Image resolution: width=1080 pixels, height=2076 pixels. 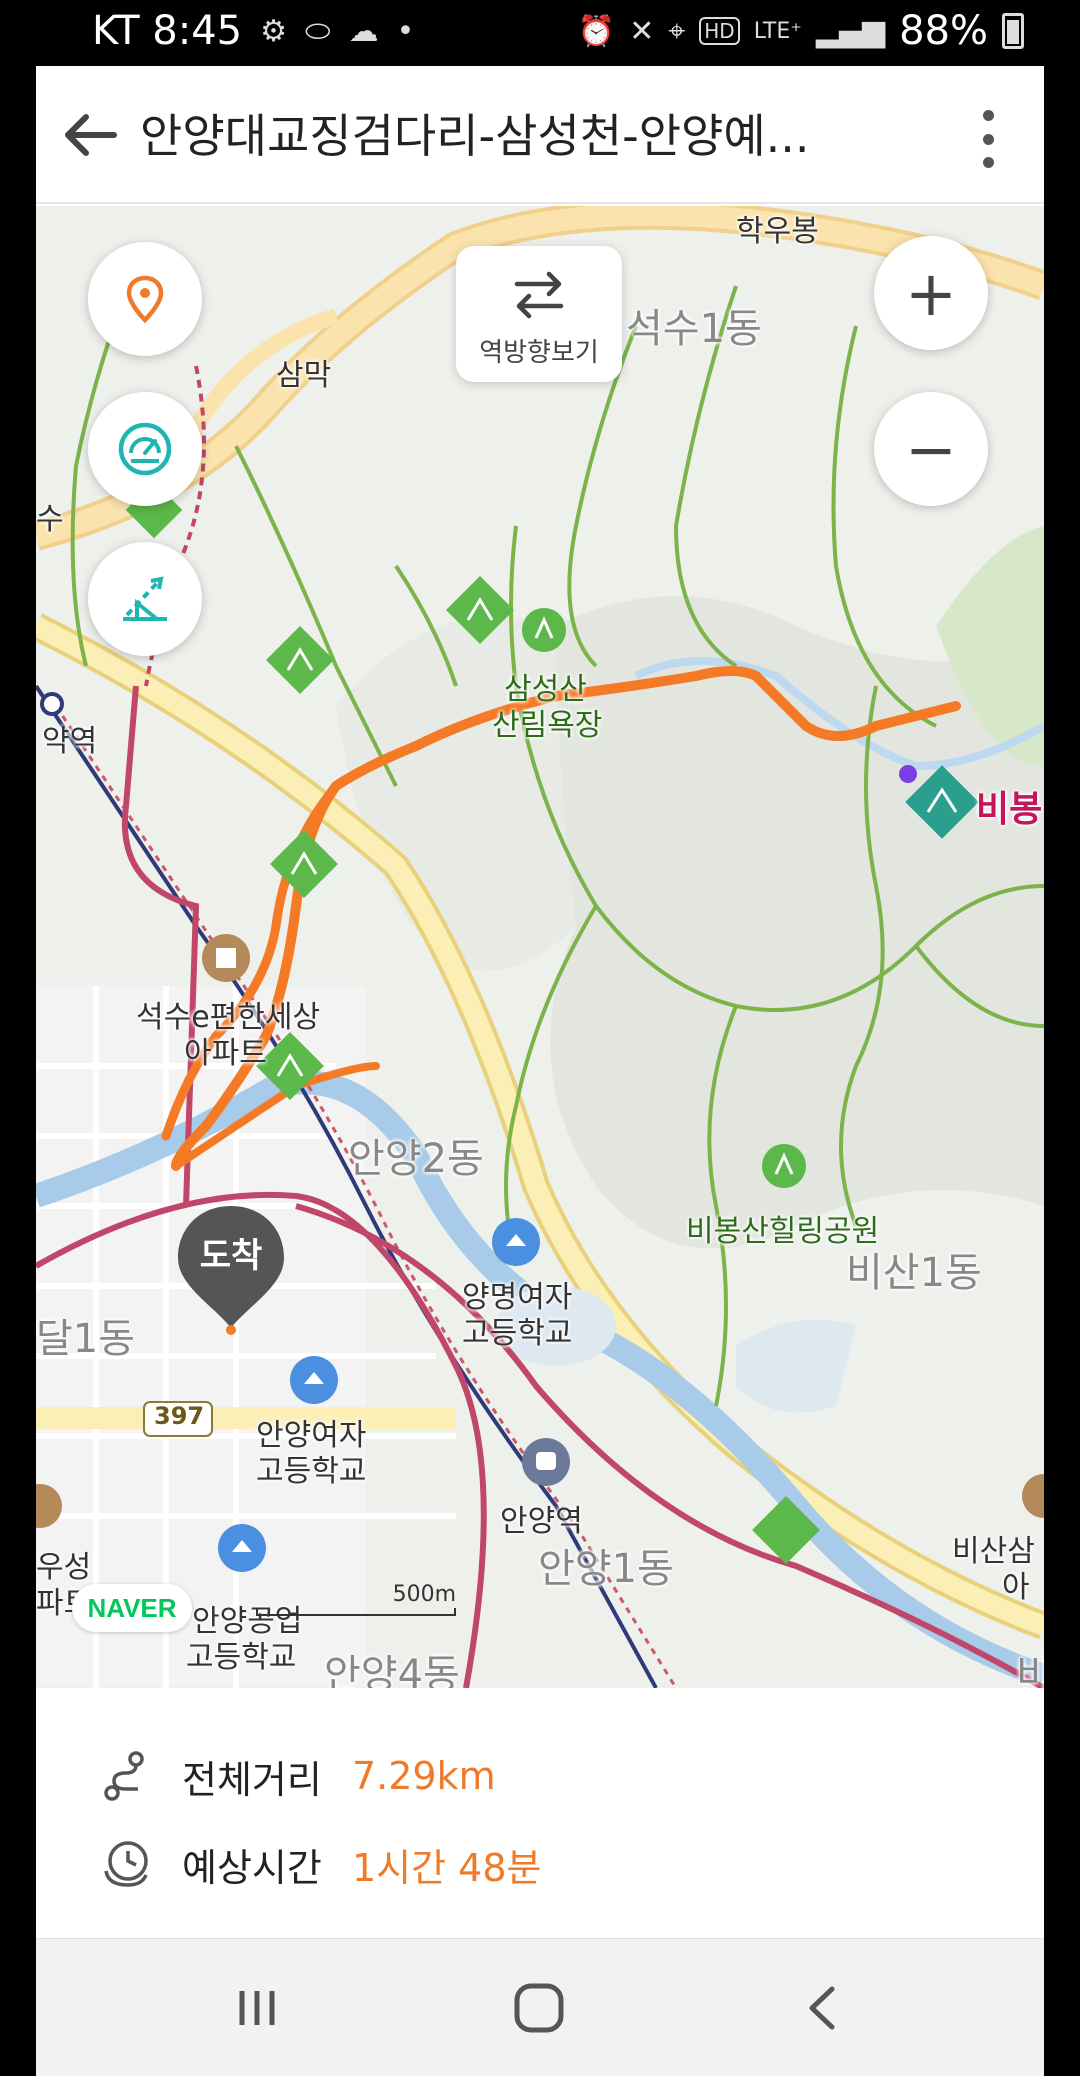 What do you see at coordinates (642, 31) in the screenshot?
I see `vibrate-icon: ✕` at bounding box center [642, 31].